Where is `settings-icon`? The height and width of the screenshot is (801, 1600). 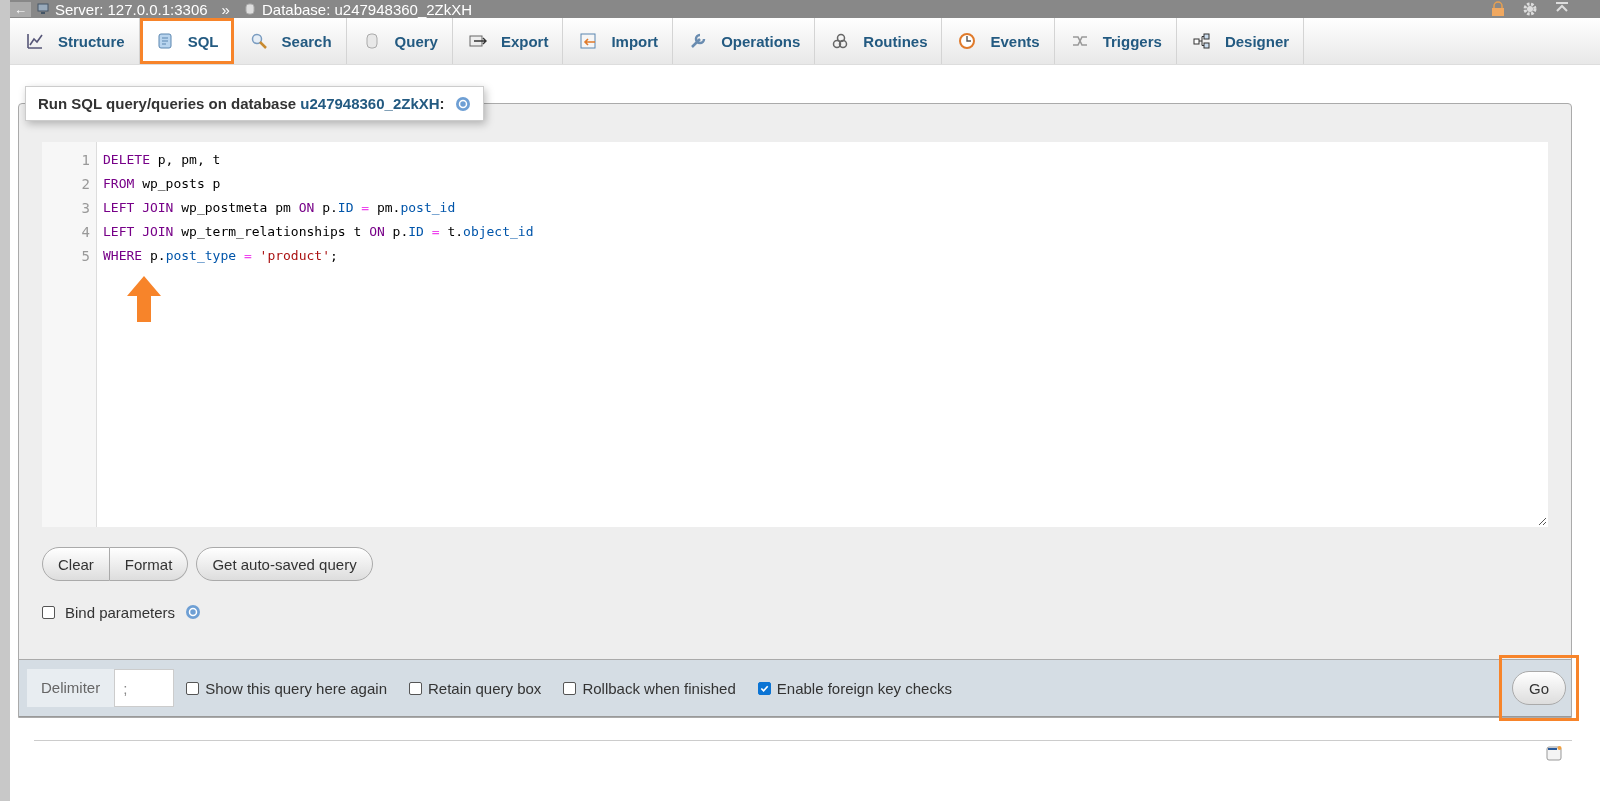
settings-icon is located at coordinates (1530, 9).